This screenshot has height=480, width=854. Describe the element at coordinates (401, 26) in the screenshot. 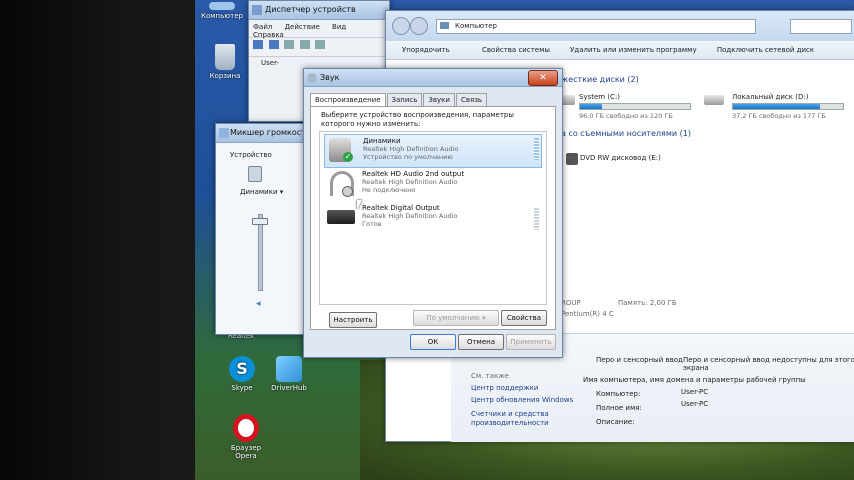

I see `back-button-icon` at that location.